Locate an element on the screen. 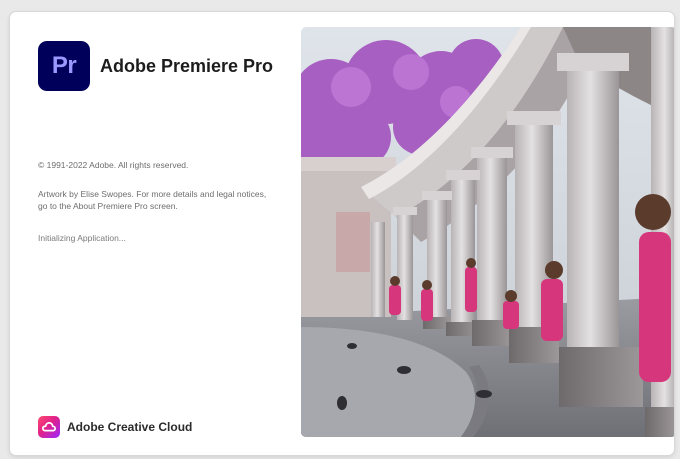  app-title: Adobe Premiere Pro is located at coordinates (187, 66).